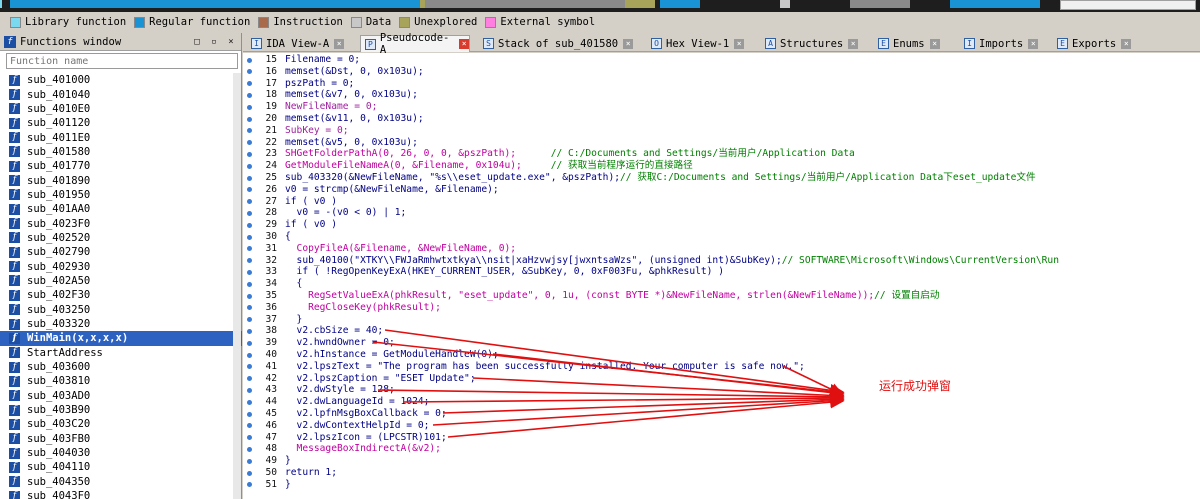  I want to click on code-line: MessageBoxIndirectA(&v2);, so click(363, 449).